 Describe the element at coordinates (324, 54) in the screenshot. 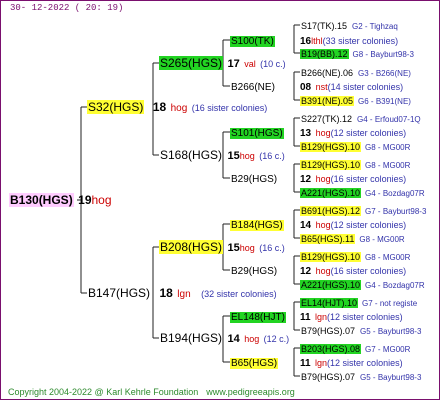

I see `queen-name: B19(BB).12` at that location.